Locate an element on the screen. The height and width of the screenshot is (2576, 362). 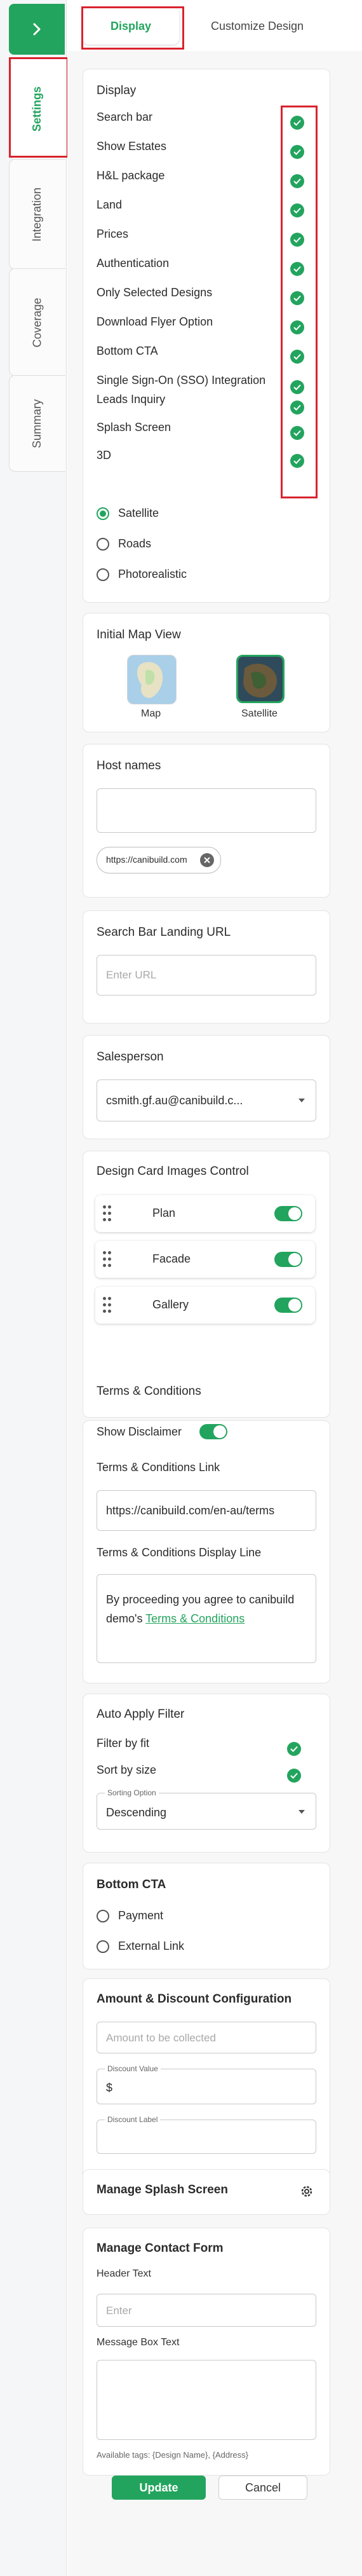
image-control-row: Facade is located at coordinates (205, 1259).